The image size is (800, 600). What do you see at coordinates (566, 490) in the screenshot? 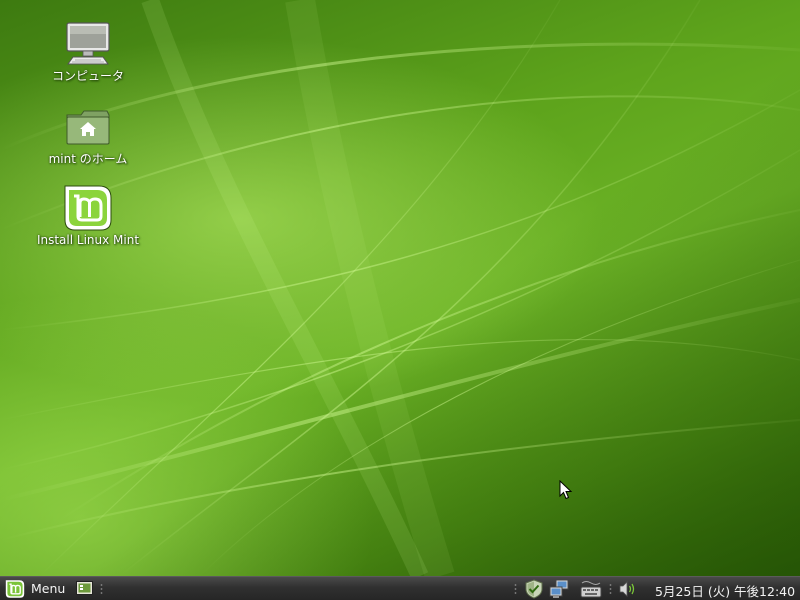
I see `mouse-pointer-icon` at bounding box center [566, 490].